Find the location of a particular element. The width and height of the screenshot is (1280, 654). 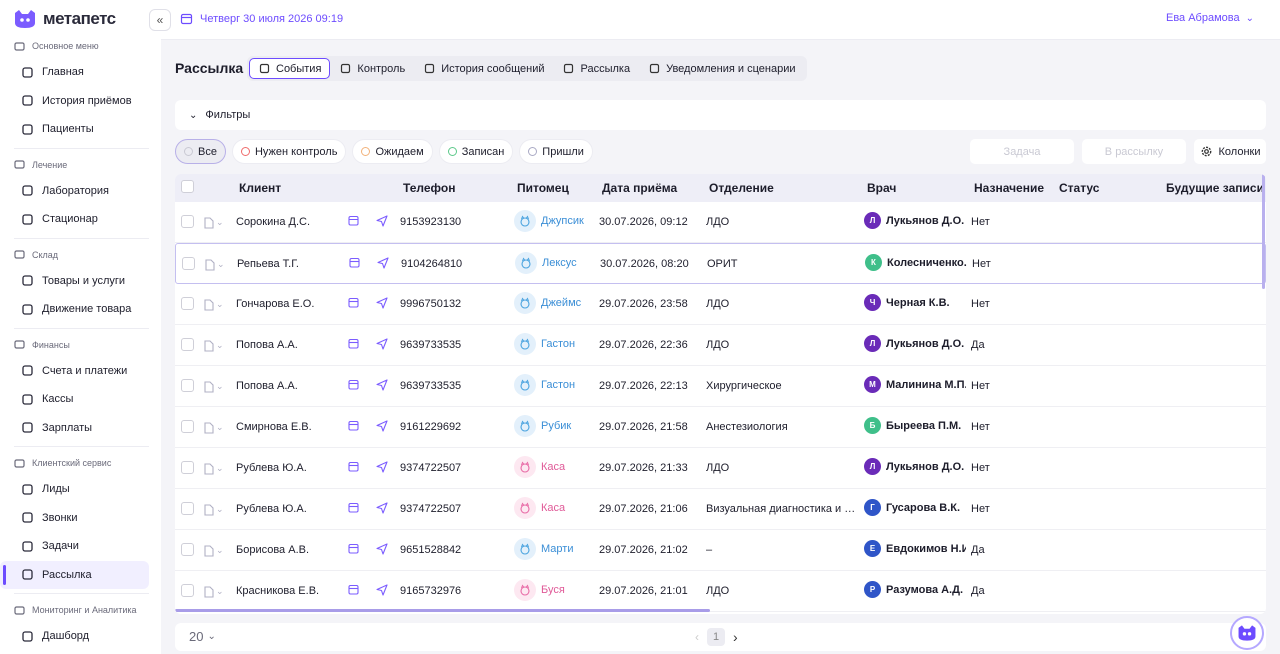

sidebar-item: Счета и платежи is located at coordinates (80, 371).